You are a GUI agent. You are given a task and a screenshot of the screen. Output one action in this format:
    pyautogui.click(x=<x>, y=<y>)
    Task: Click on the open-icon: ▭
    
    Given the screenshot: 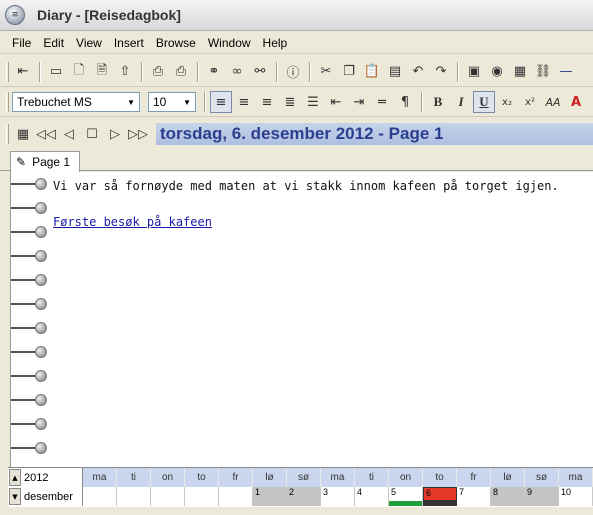 What is the action you would take?
    pyautogui.click(x=56, y=72)
    